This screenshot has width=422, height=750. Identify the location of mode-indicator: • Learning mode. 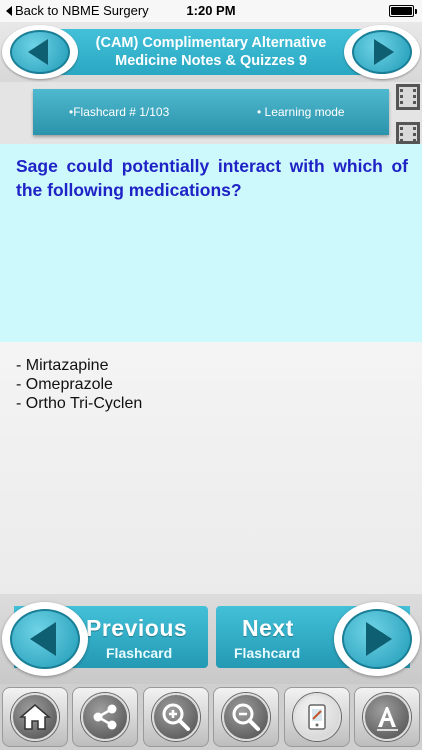
(301, 112).